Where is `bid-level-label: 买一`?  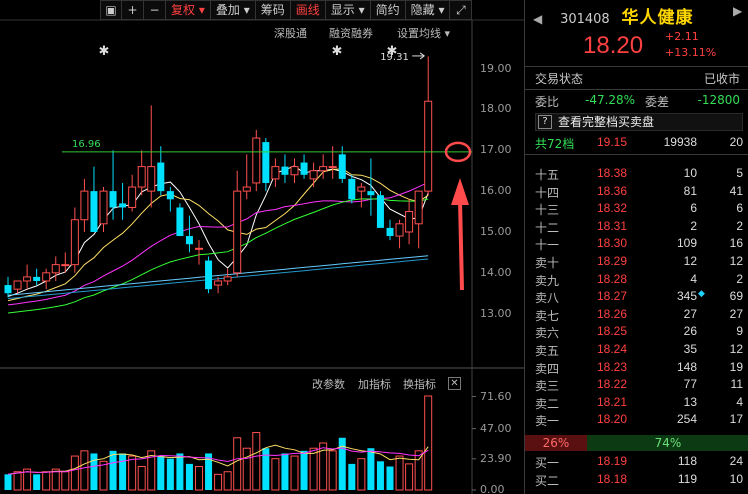
bid-level-label: 买一 is located at coordinates (547, 463).